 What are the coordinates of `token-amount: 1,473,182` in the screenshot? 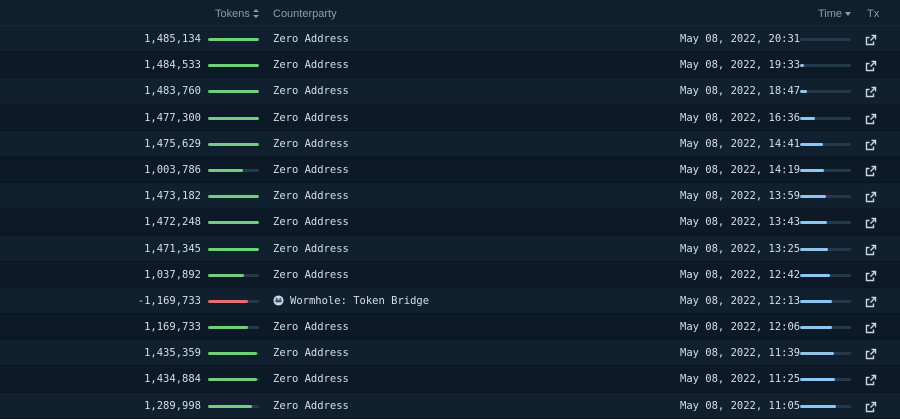 It's located at (172, 196).